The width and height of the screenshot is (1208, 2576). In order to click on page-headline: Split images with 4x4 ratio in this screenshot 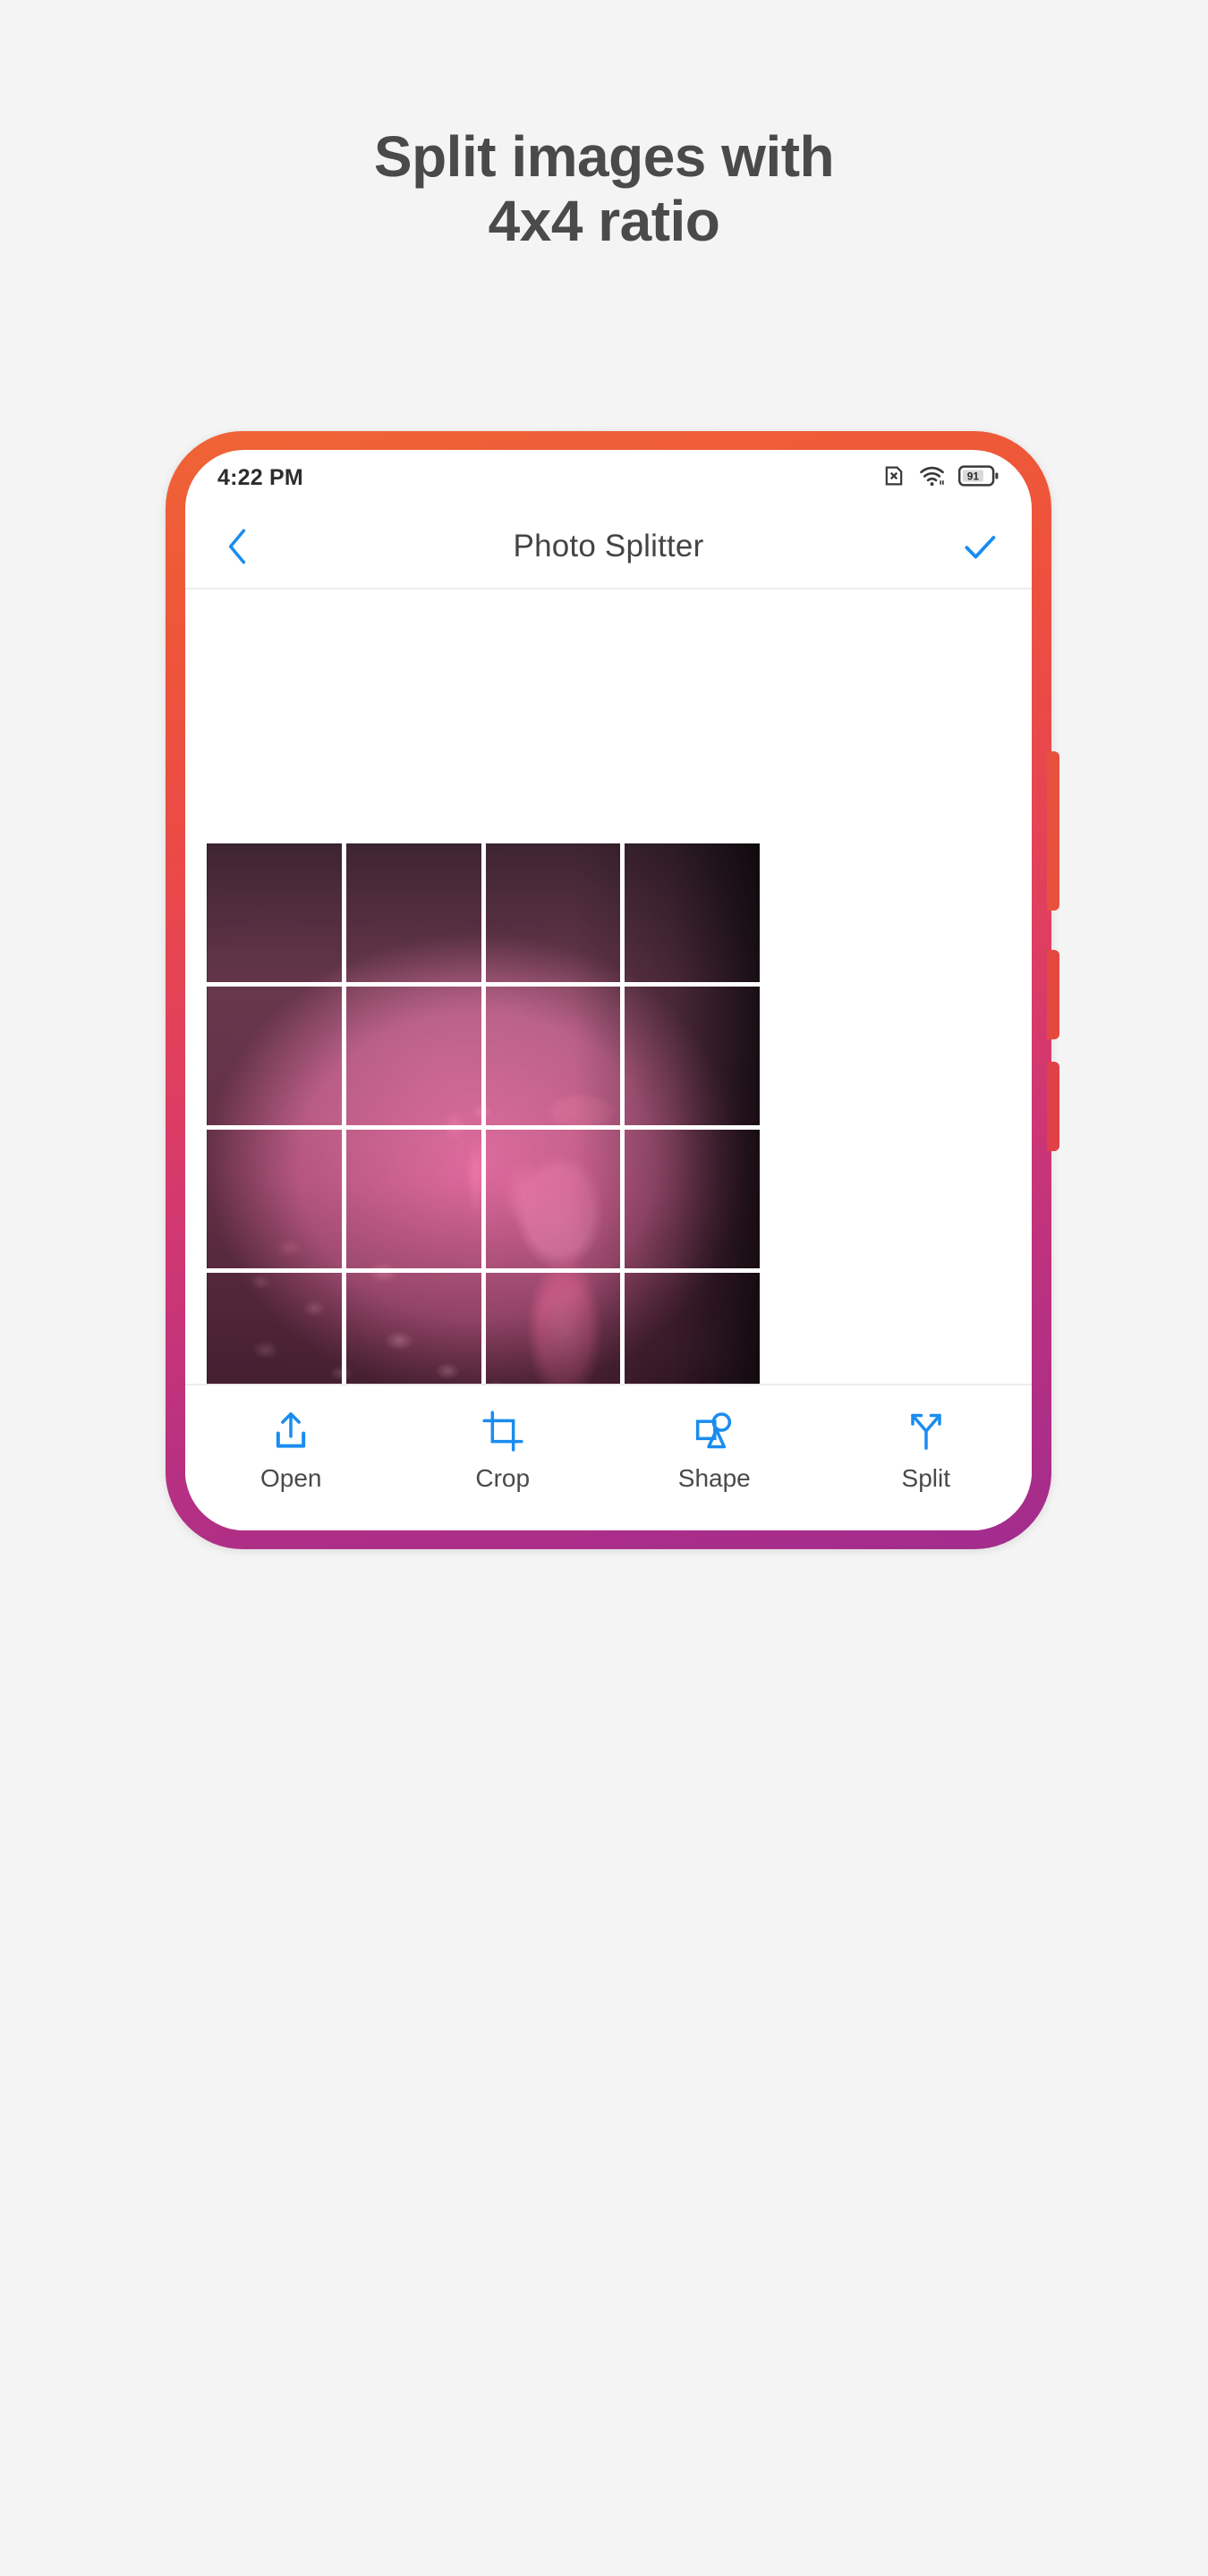, I will do `click(604, 188)`.